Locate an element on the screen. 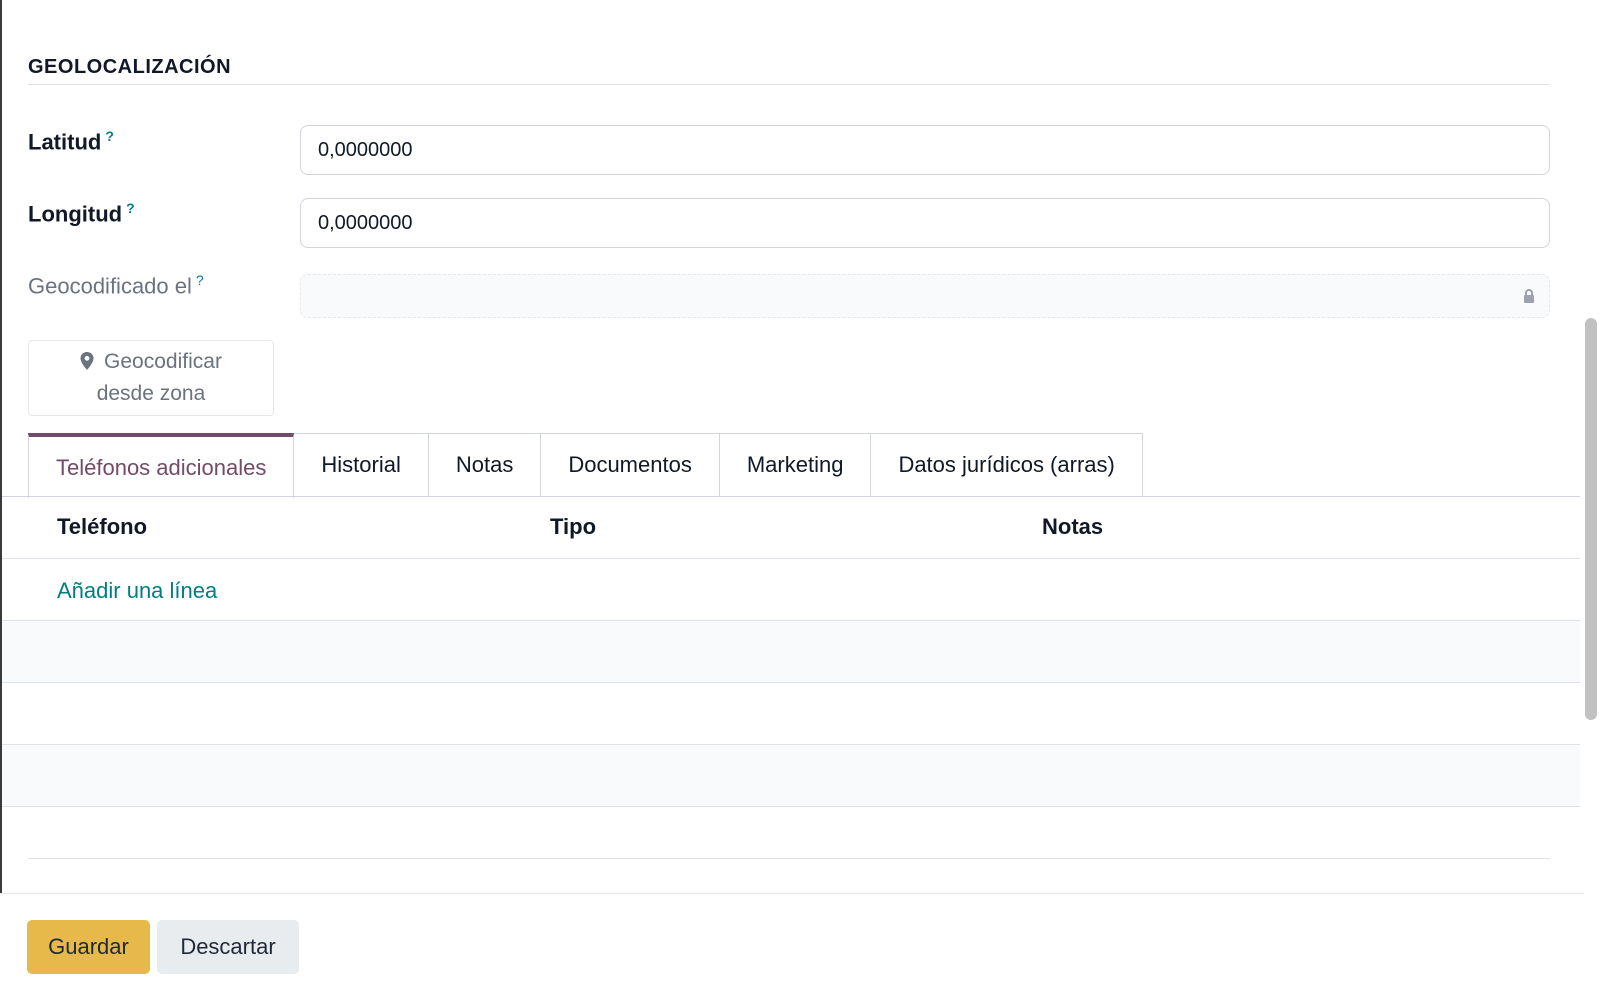 Image resolution: width=1600 pixels, height=996 pixels. longitude-label-text: Longitud is located at coordinates (75, 214).